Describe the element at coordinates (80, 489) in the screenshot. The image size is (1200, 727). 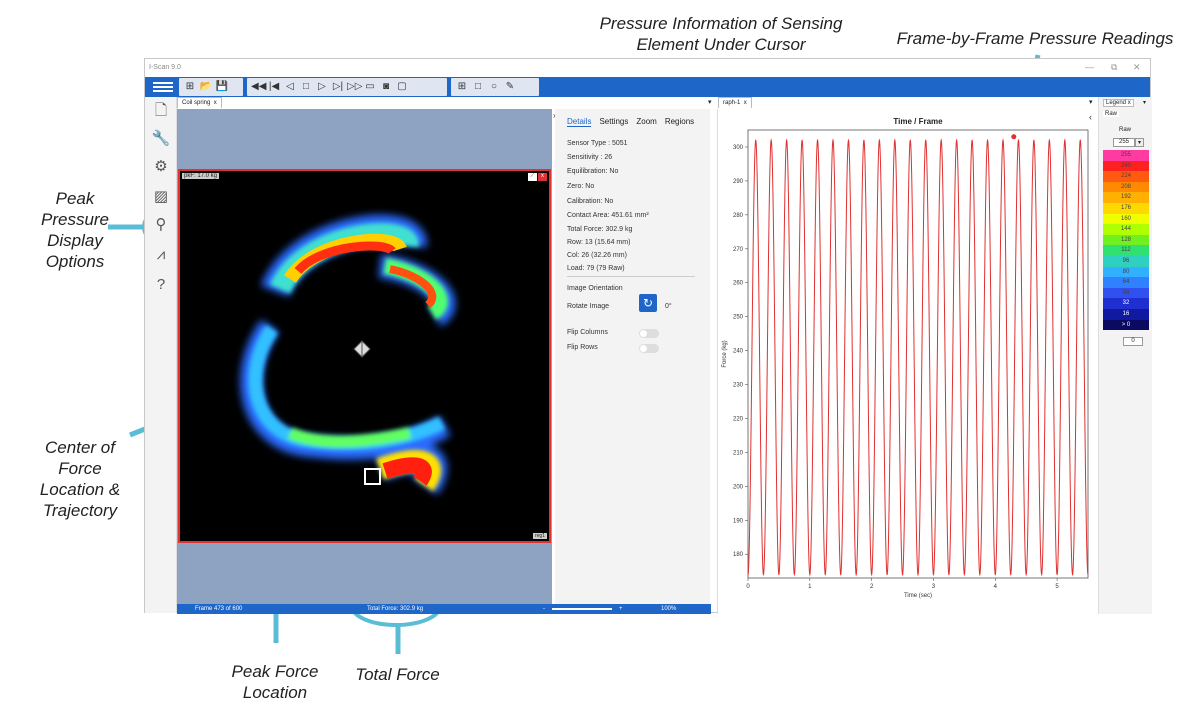
I see `callout-text: Location &` at that location.